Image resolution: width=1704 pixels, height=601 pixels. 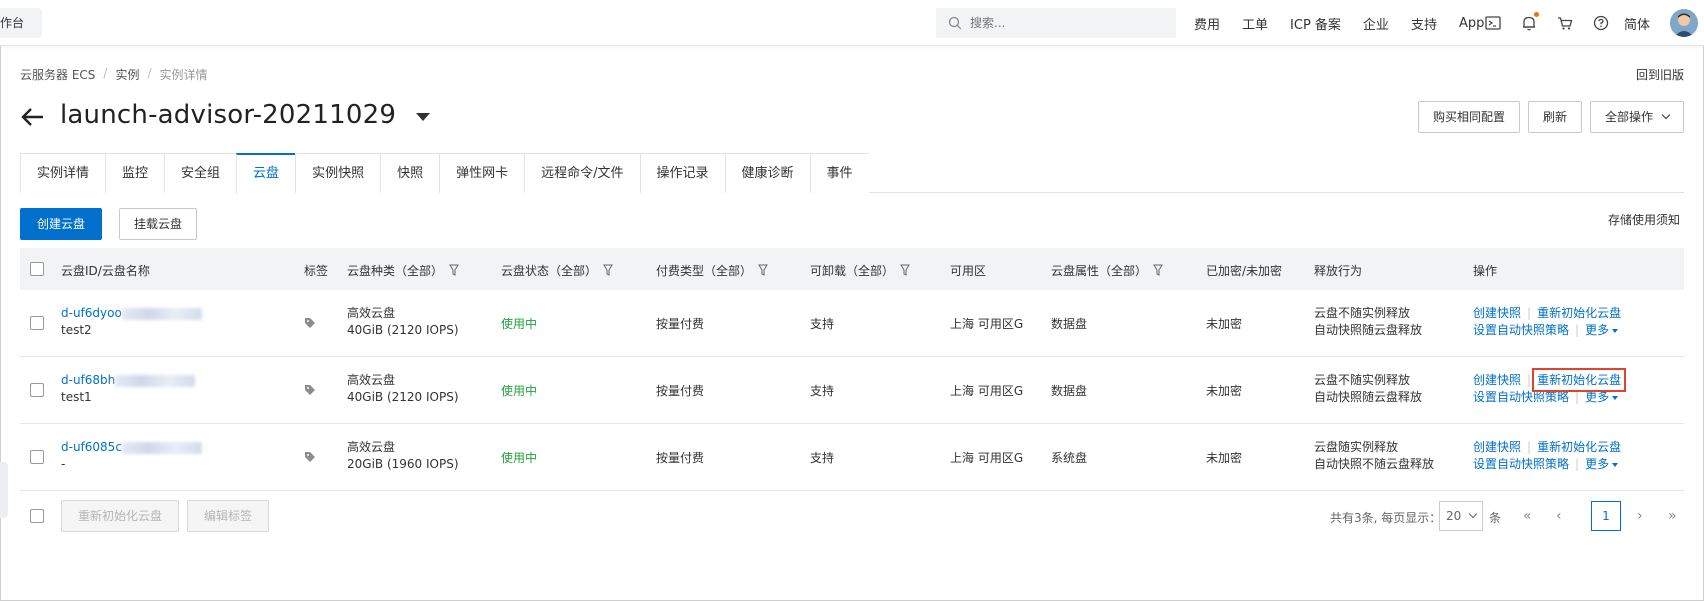 I want to click on chevron-down-icon, so click(x=1473, y=514).